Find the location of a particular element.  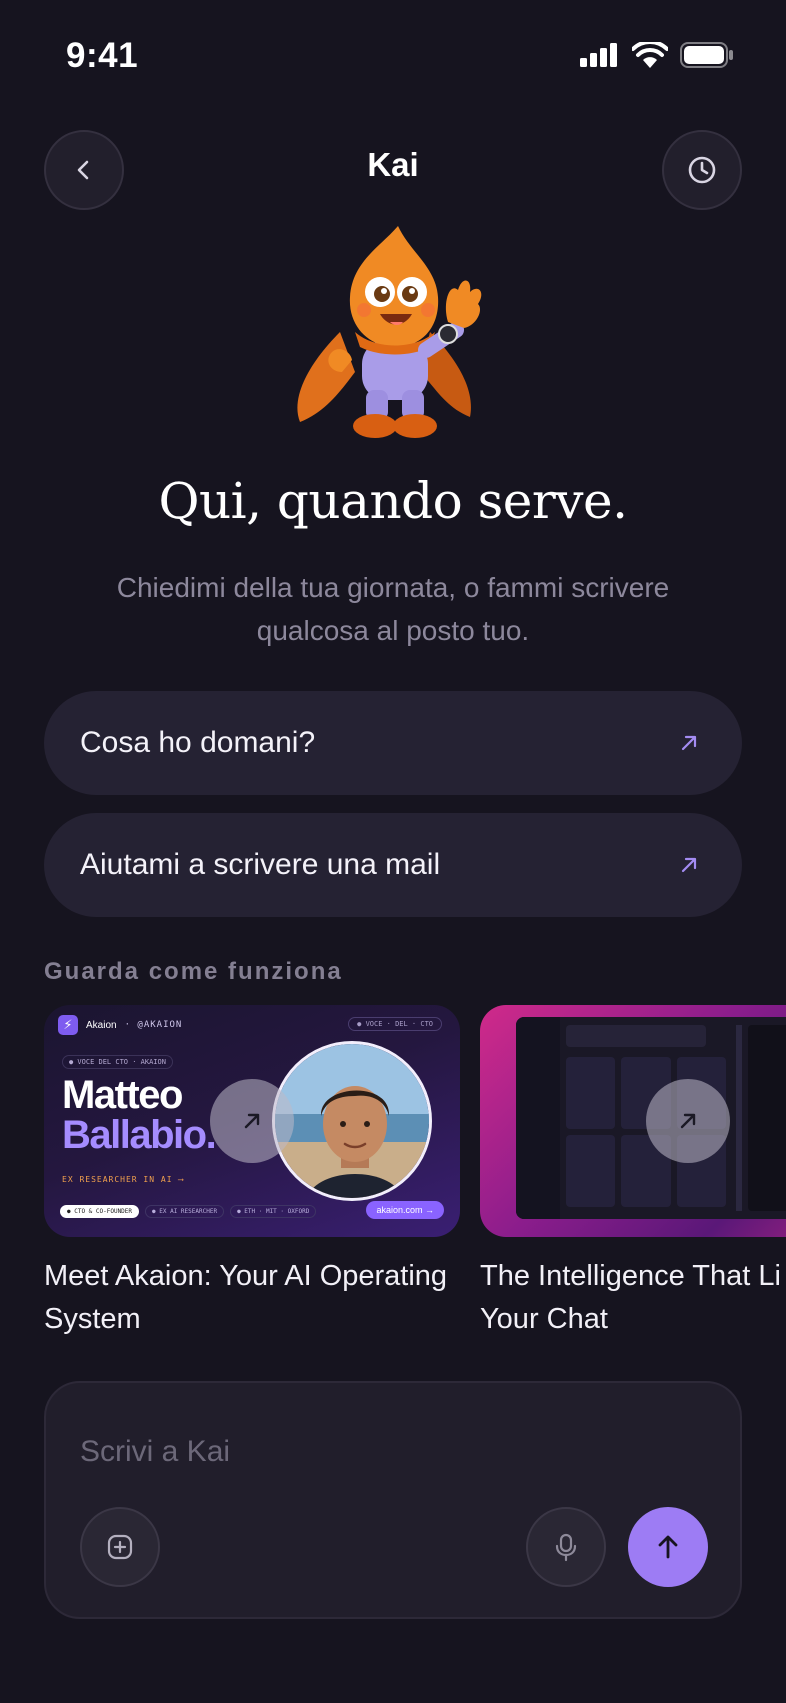

microphone-button is located at coordinates (566, 1547).